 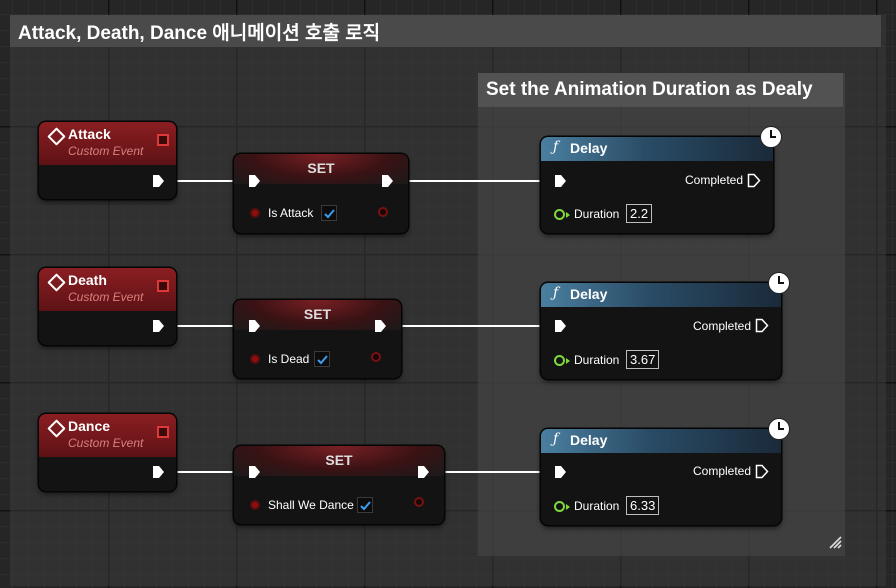 What do you see at coordinates (311, 505) in the screenshot?
I see `variable-label: Shall We Dance` at bounding box center [311, 505].